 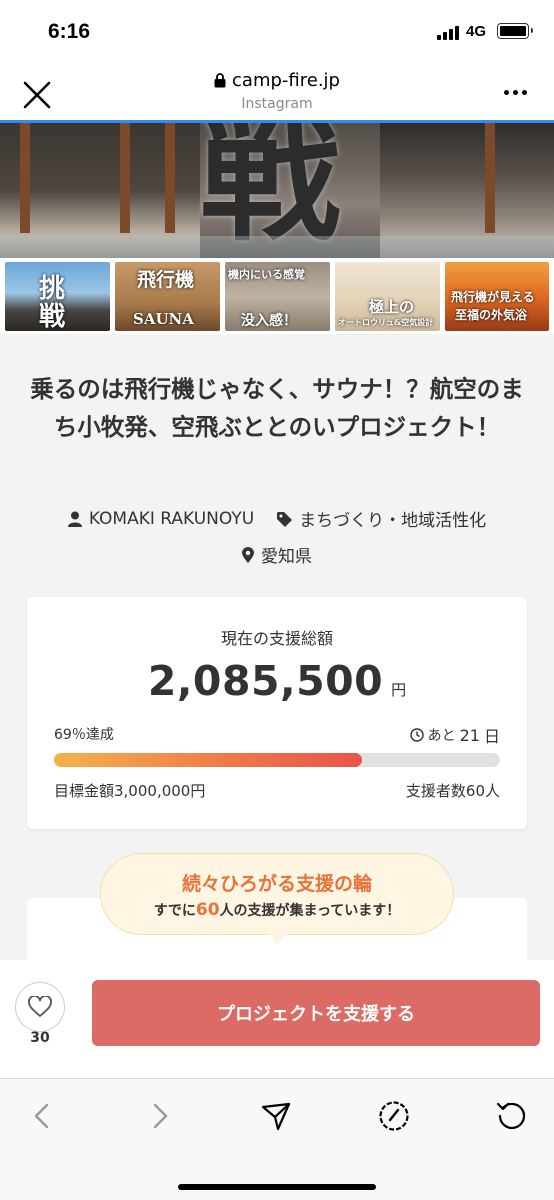 What do you see at coordinates (394, 1116) in the screenshot?
I see `compass-icon` at bounding box center [394, 1116].